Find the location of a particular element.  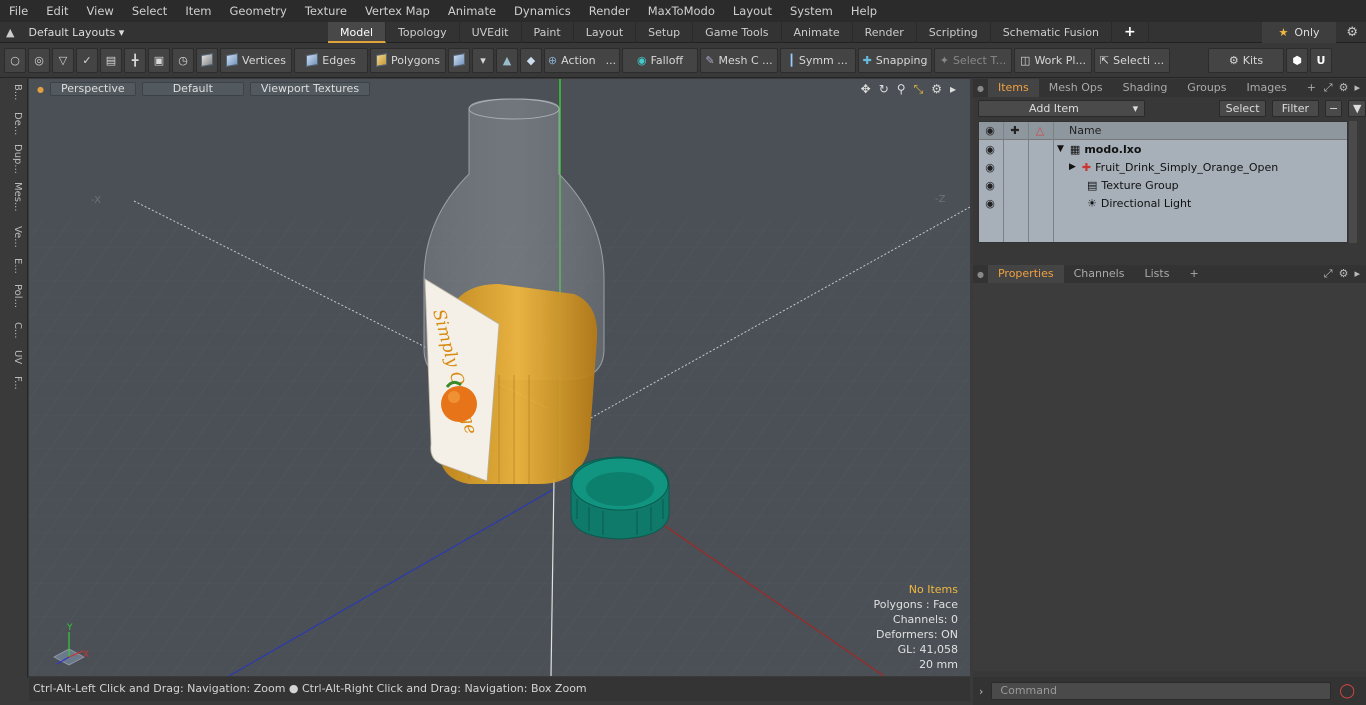

view-perspective-button: Perspective is located at coordinates (92, 89).